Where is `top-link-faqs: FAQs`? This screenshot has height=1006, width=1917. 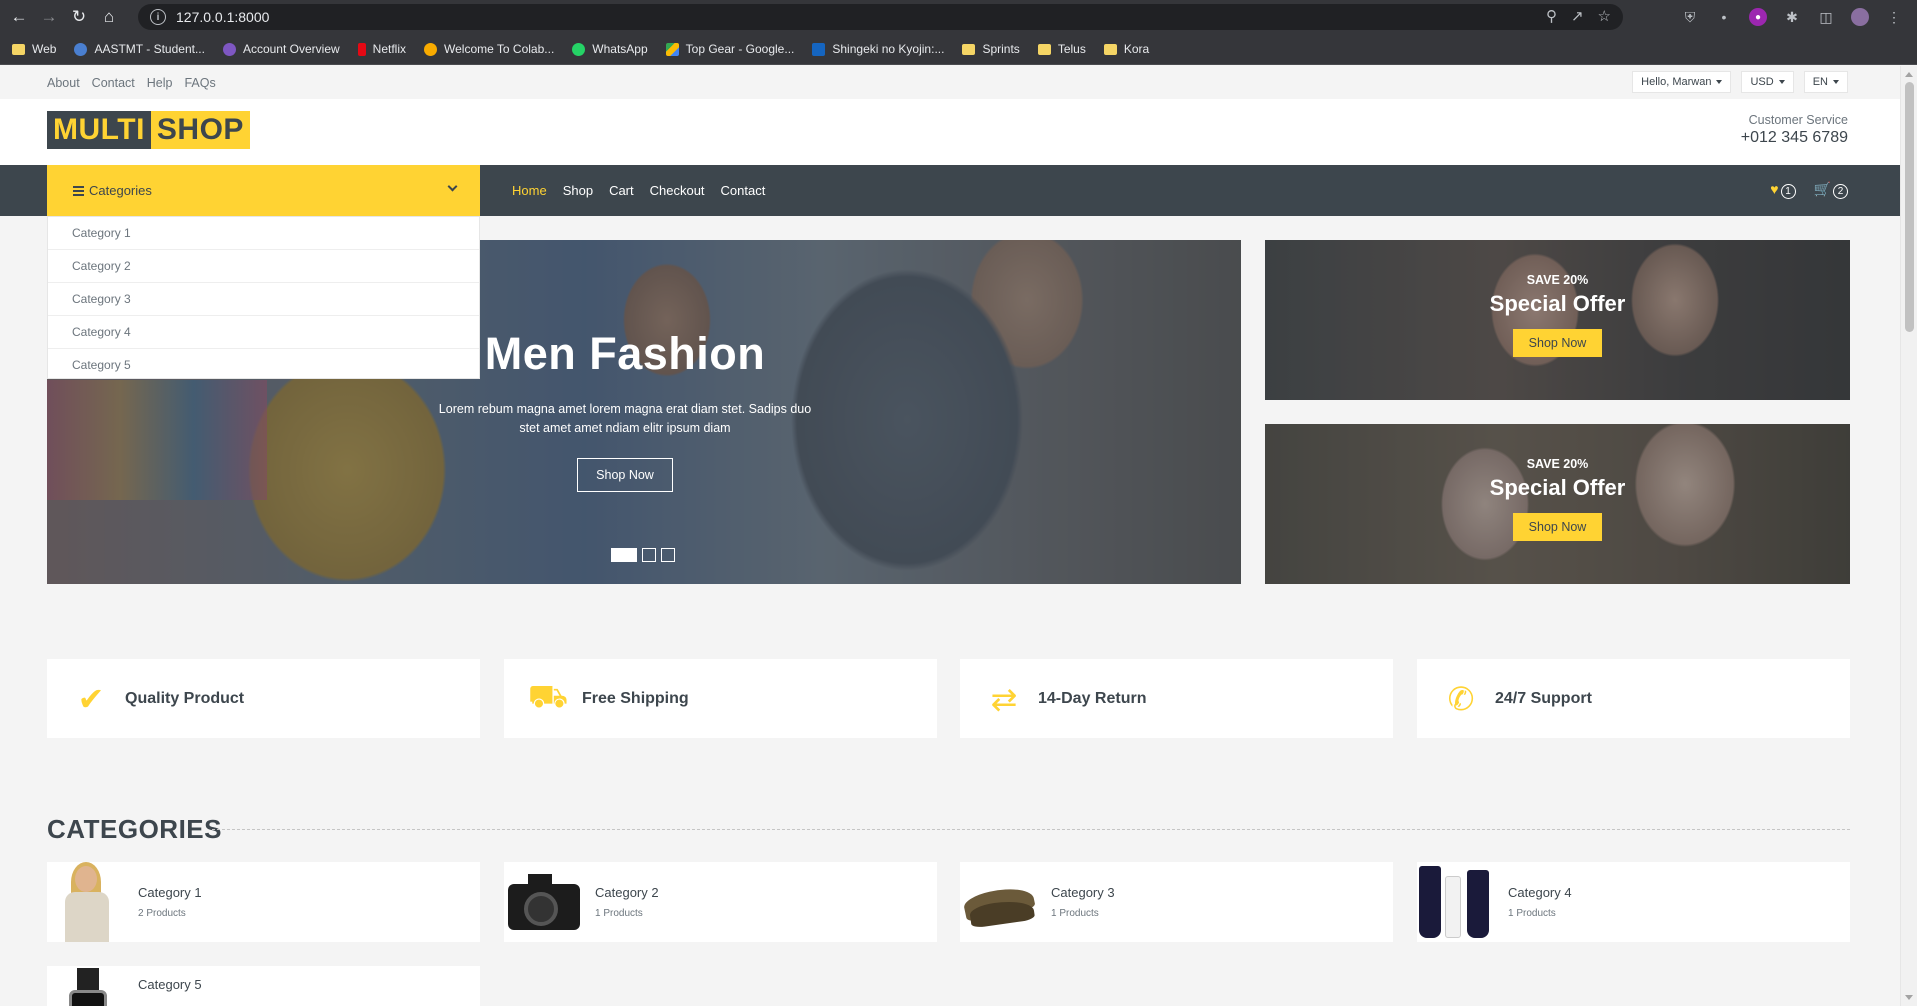
top-link-faqs: FAQs is located at coordinates (199, 83).